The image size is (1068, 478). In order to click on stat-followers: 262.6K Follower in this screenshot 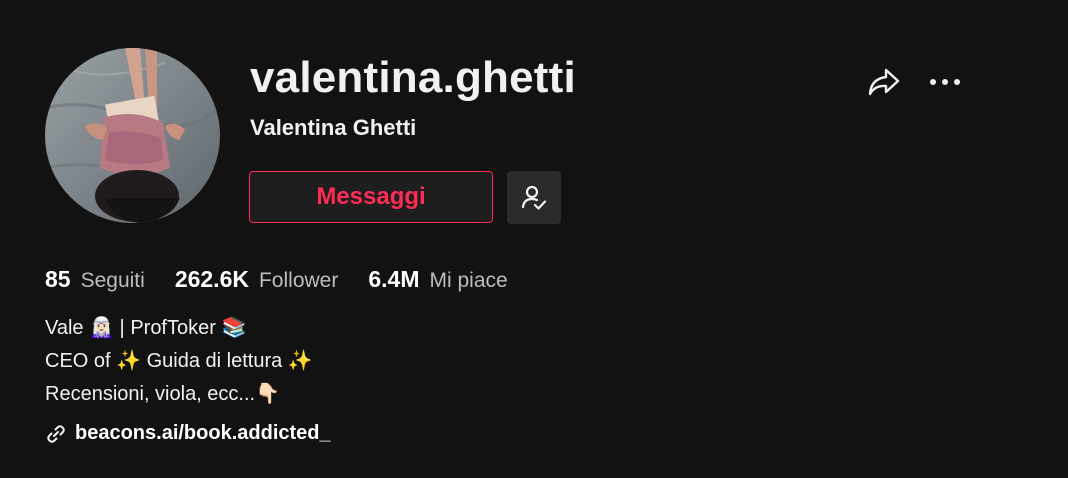, I will do `click(257, 280)`.